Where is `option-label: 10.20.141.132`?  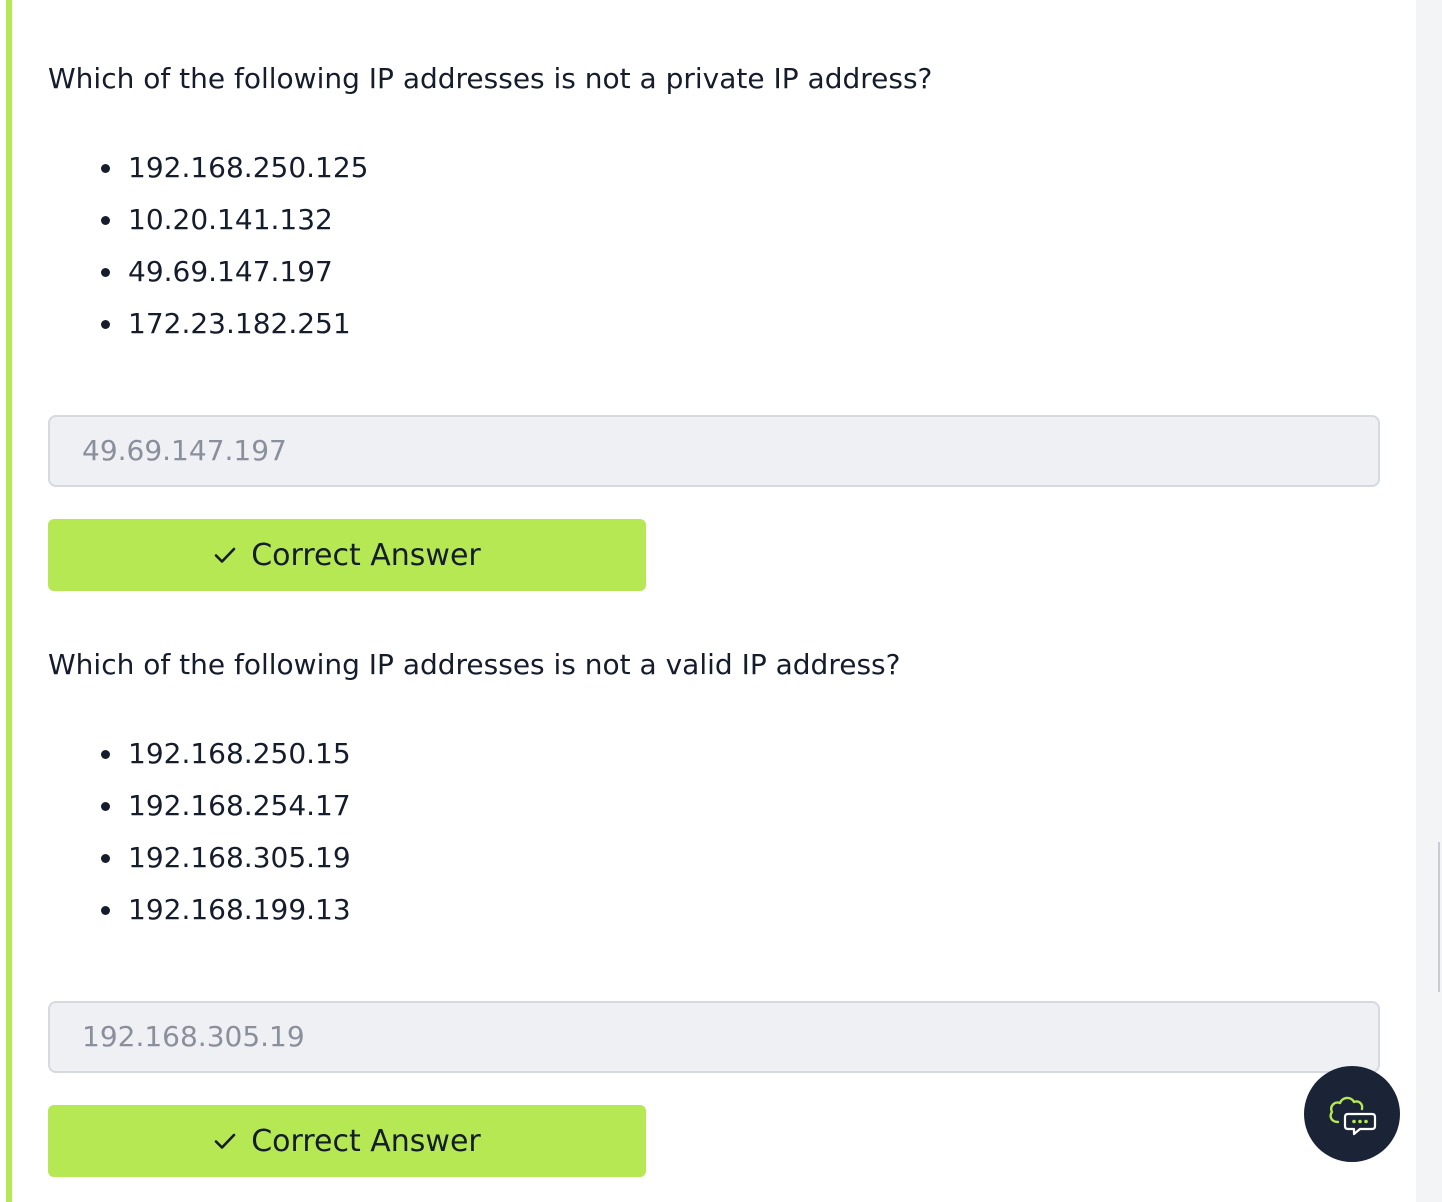
option-label: 10.20.141.132 is located at coordinates (230, 219).